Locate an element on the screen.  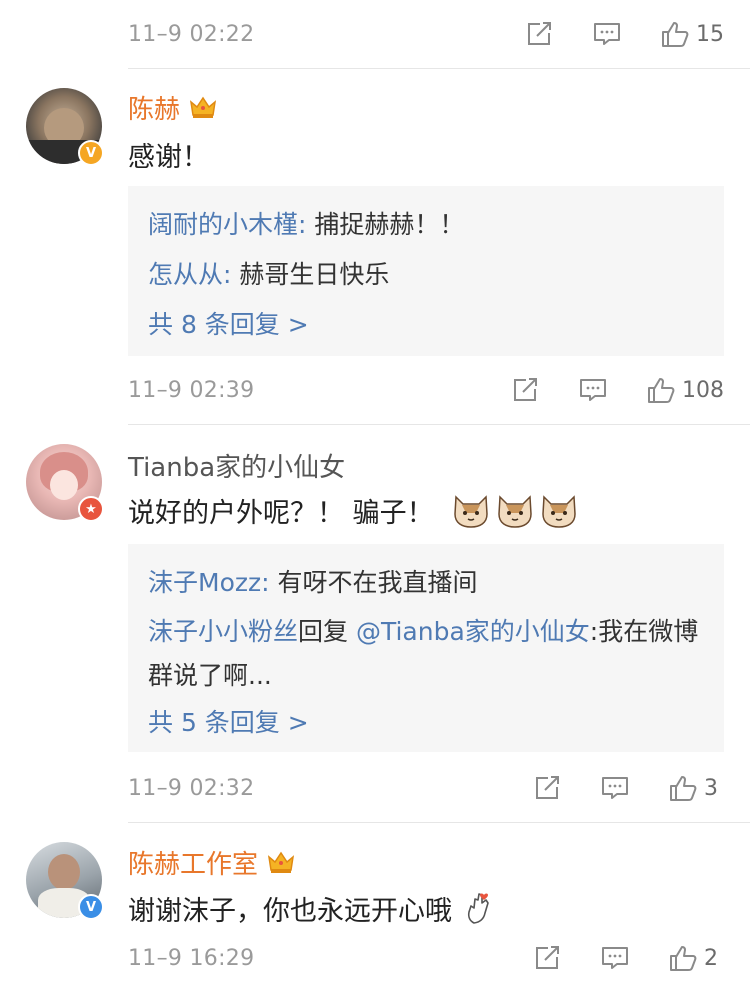
author-name: 陈赫 is located at coordinates (154, 109).